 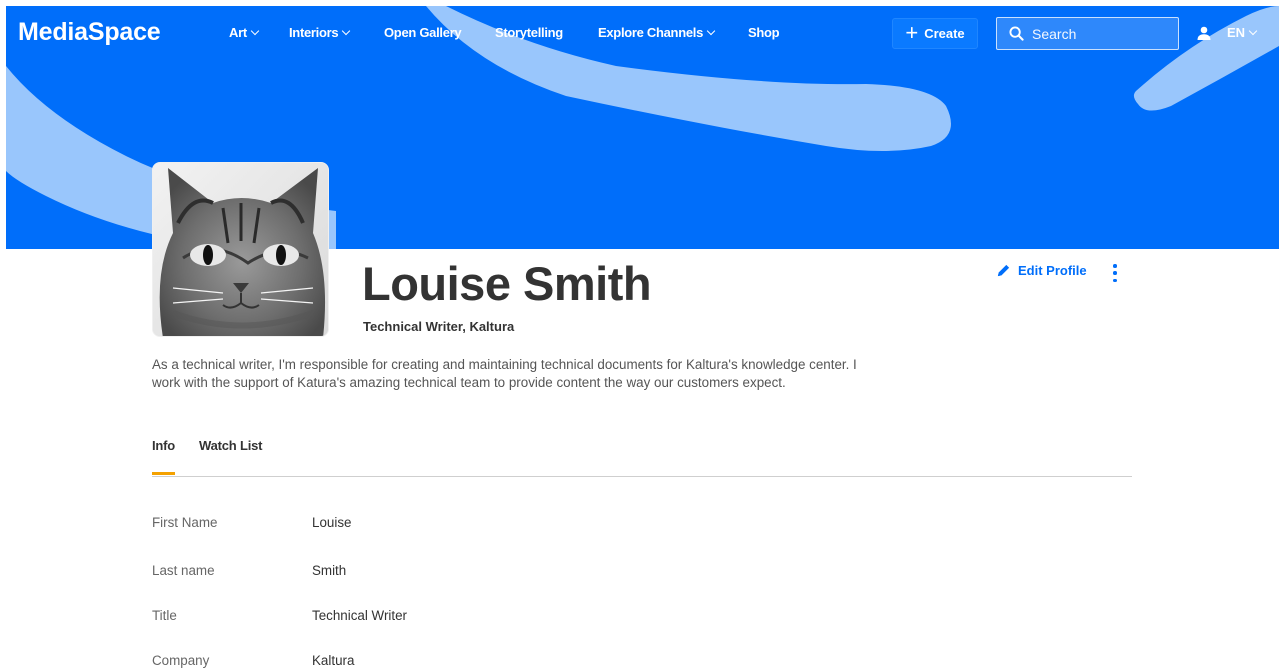 What do you see at coordinates (314, 32) in the screenshot?
I see `nav-item-label: Interiors` at bounding box center [314, 32].